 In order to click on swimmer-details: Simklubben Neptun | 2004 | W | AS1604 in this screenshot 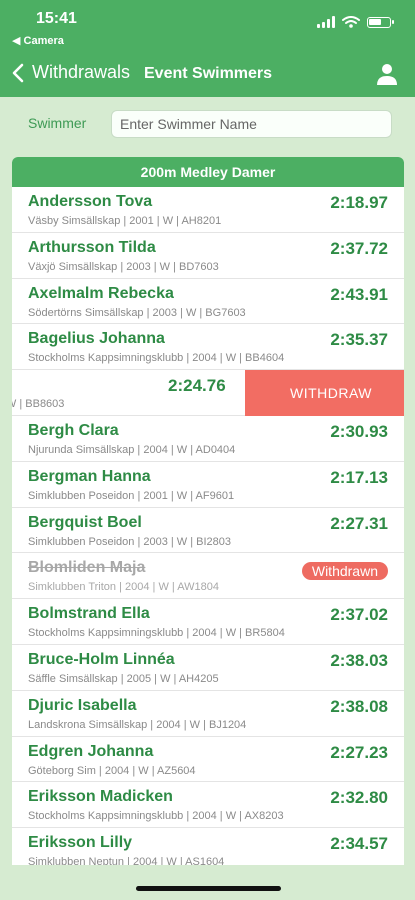, I will do `click(126, 860)`.